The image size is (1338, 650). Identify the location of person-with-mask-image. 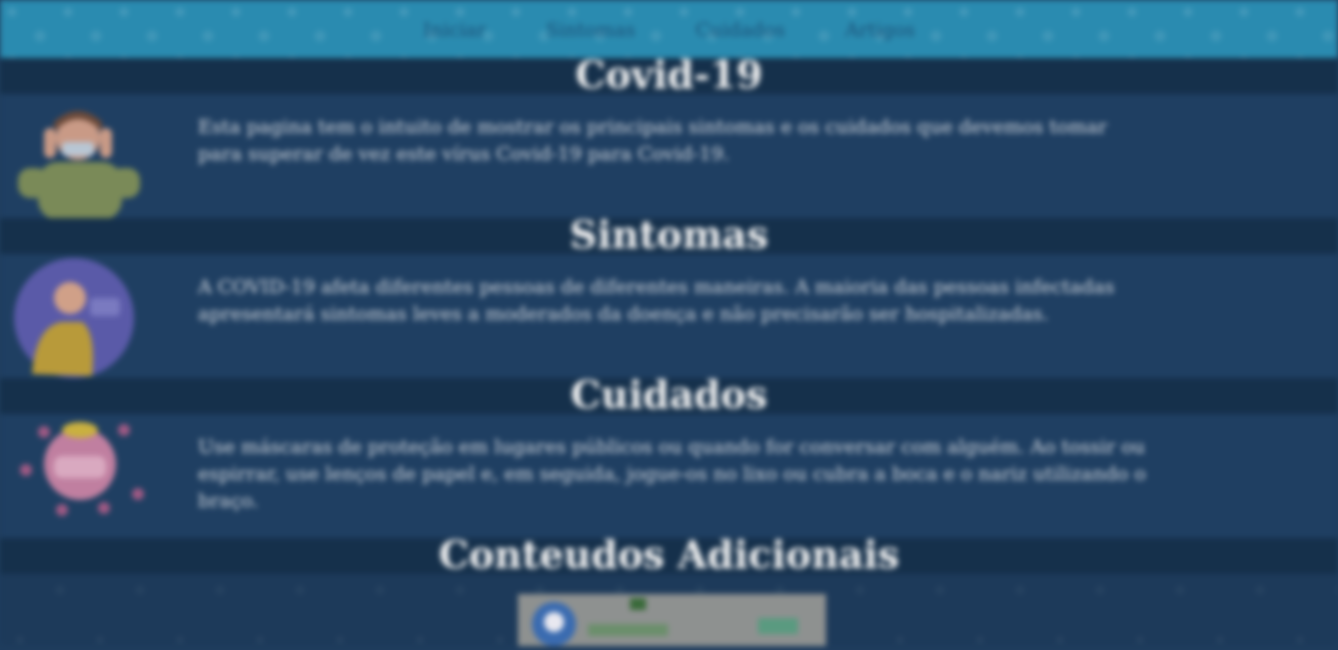
(79, 165).